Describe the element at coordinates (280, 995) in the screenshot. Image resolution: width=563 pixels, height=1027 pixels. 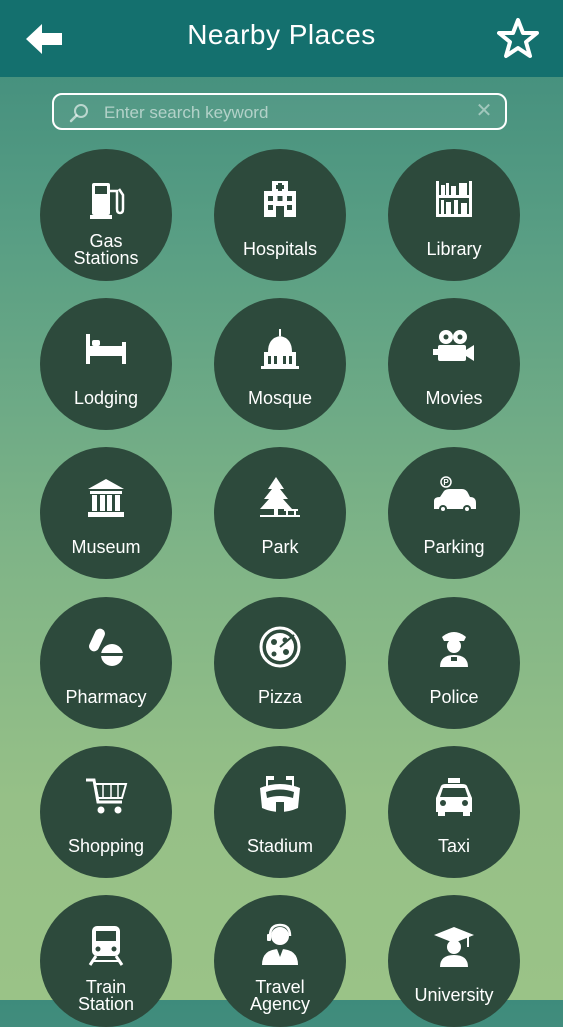
I see `place-label: Travel Agency` at that location.